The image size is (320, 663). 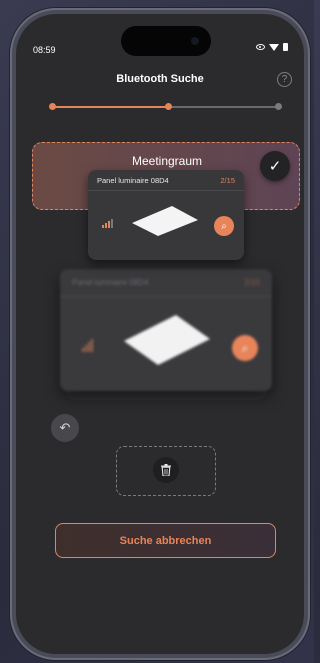 I want to click on trash-drop-zone, so click(x=166, y=471).